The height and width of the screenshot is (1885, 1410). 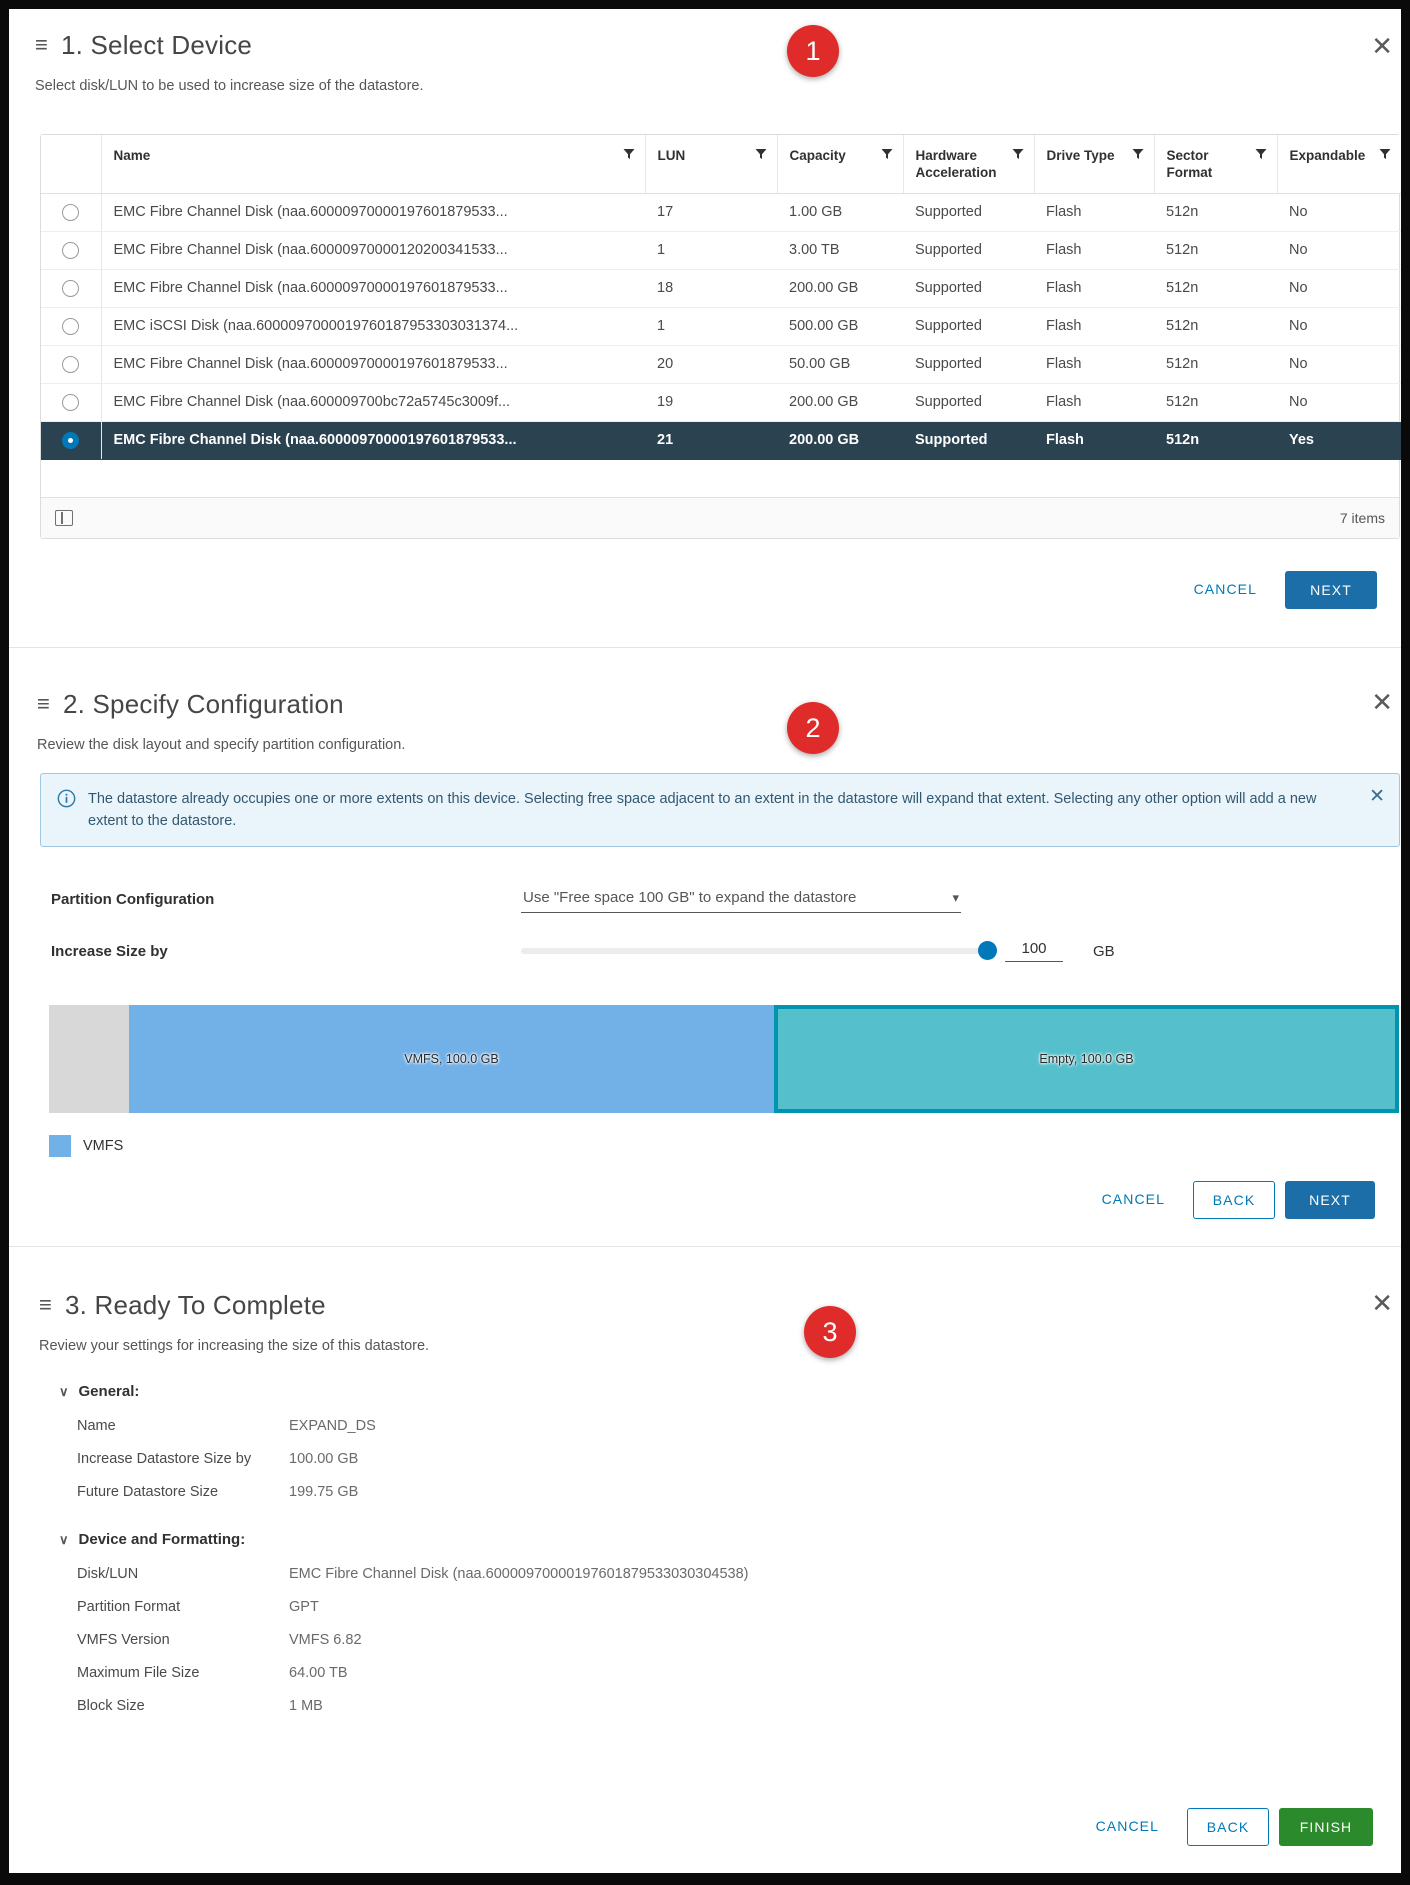 What do you see at coordinates (668, 1640) in the screenshot?
I see `summary-row: VMFS Version VMFS 6.82` at bounding box center [668, 1640].